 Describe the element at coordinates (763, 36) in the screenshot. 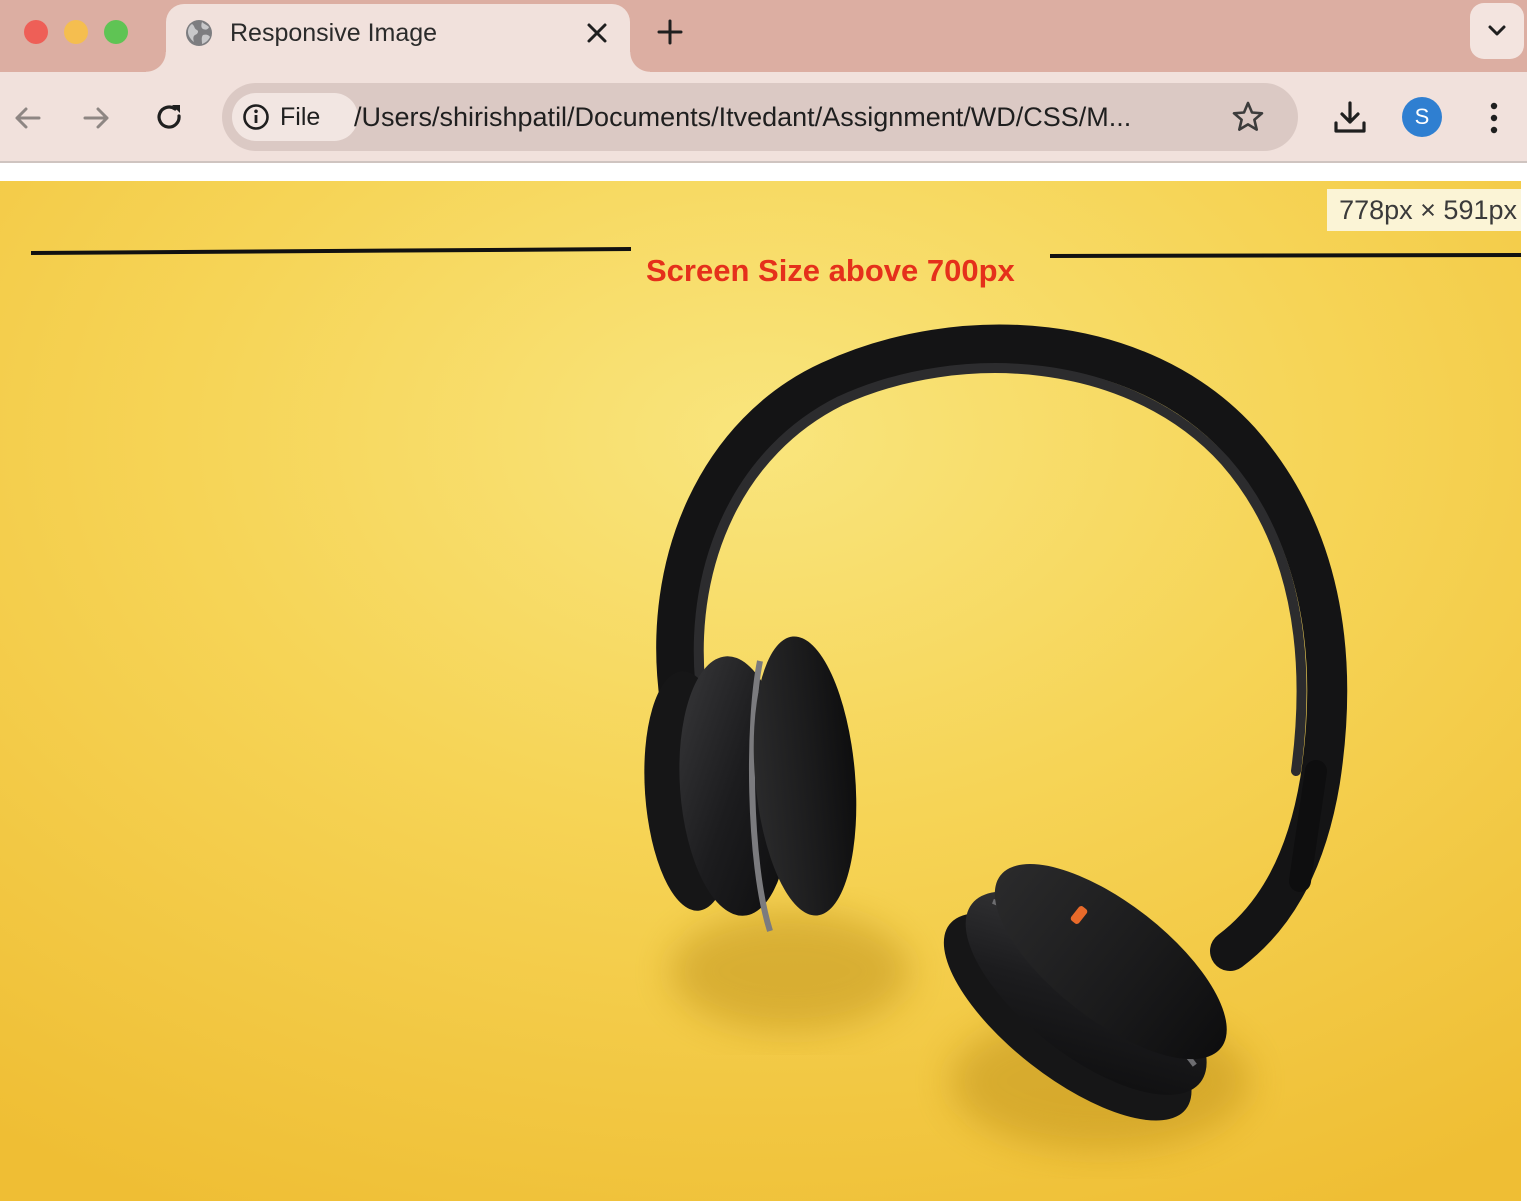

I see `tab-strip: Responsive Image` at that location.